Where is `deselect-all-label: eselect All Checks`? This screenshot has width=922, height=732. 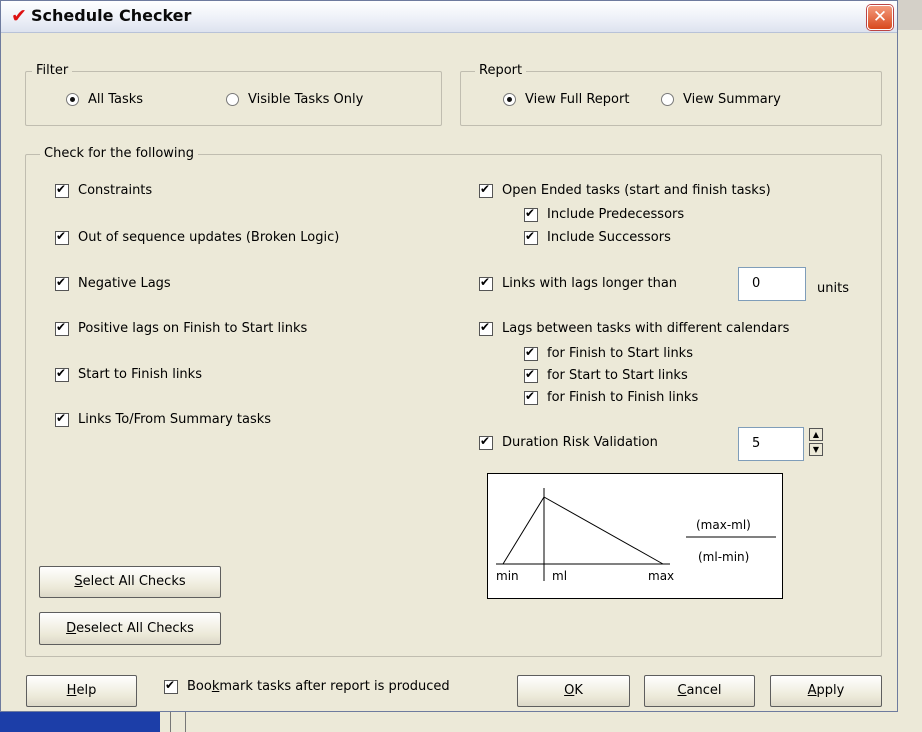
deselect-all-label: eselect All Checks is located at coordinates (135, 628).